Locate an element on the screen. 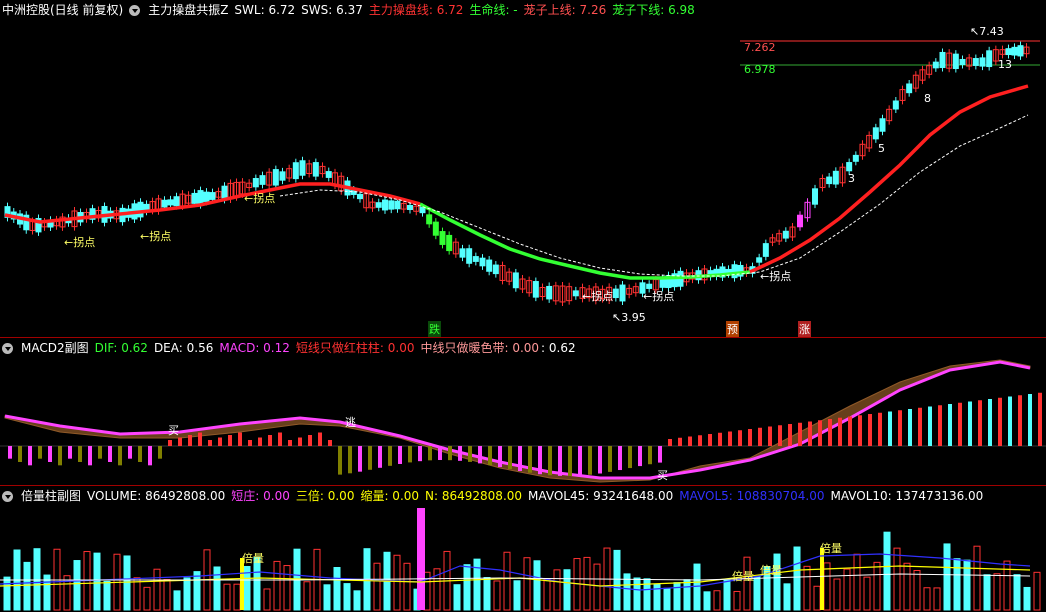 Image resolution: width=1046 pixels, height=612 pixels. count-5: 5 is located at coordinates (881, 148).